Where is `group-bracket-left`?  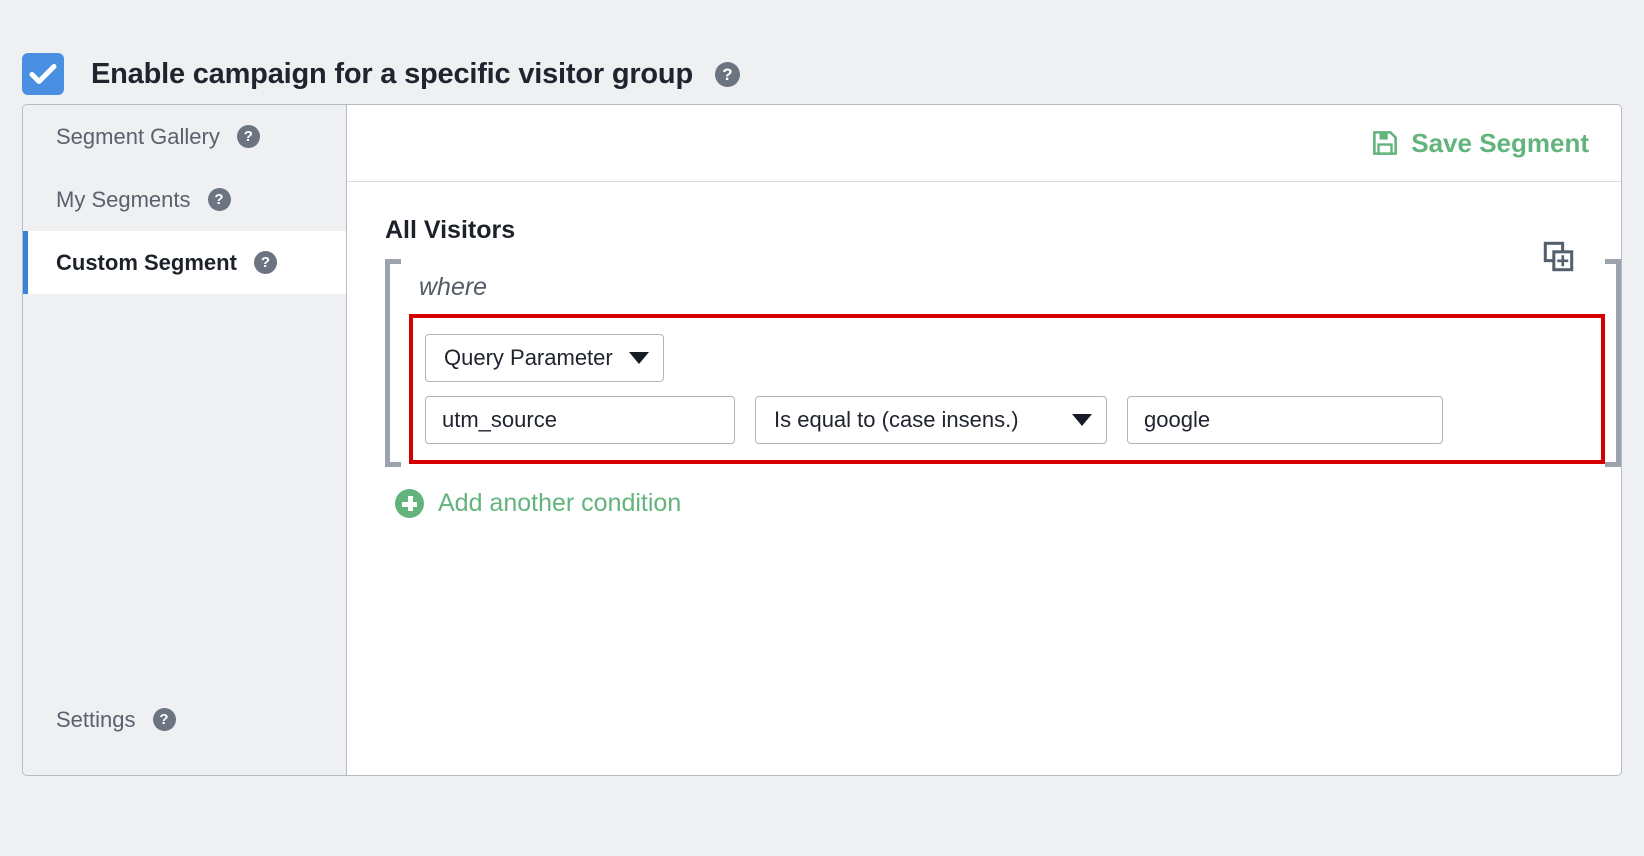 group-bracket-left is located at coordinates (393, 363).